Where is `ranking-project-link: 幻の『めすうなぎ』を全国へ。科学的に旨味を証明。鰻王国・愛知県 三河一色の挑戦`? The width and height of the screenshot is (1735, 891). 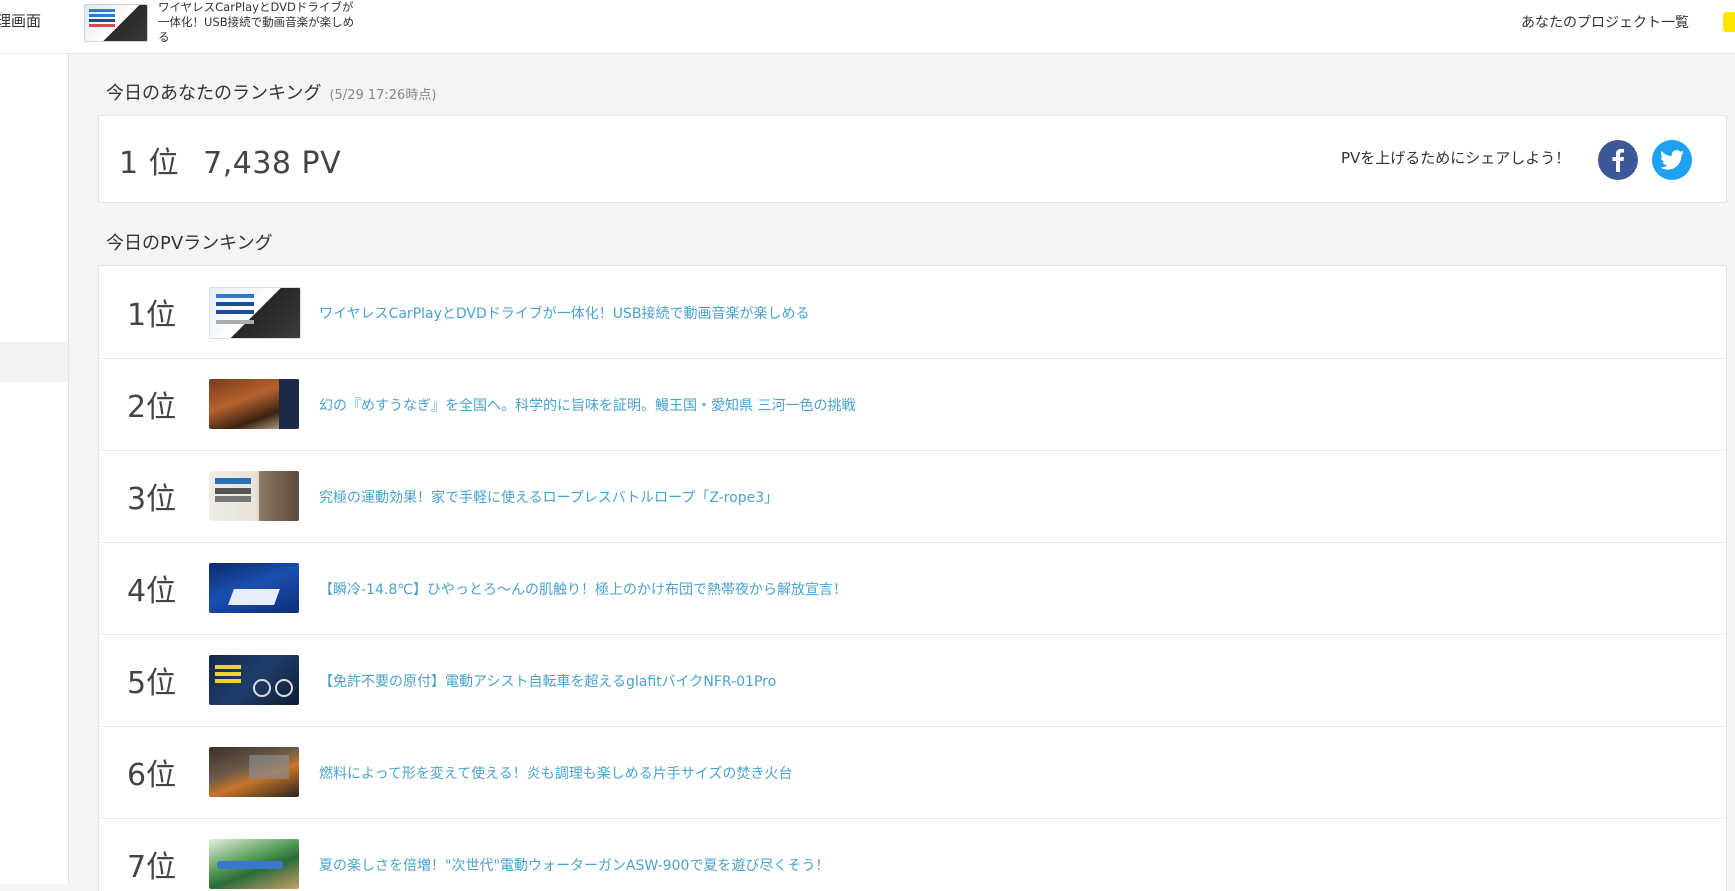 ranking-project-link: 幻の『めすうなぎ』を全国へ。科学的に旨味を証明。鰻王国・愛知県 三河一色の挑戦 is located at coordinates (587, 405).